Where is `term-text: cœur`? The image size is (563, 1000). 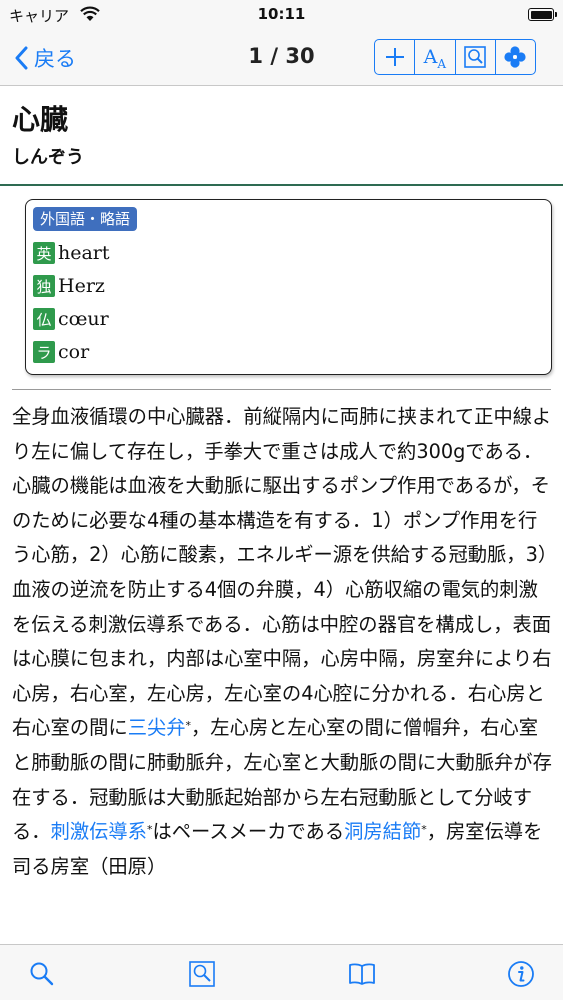
term-text: cœur is located at coordinates (83, 319).